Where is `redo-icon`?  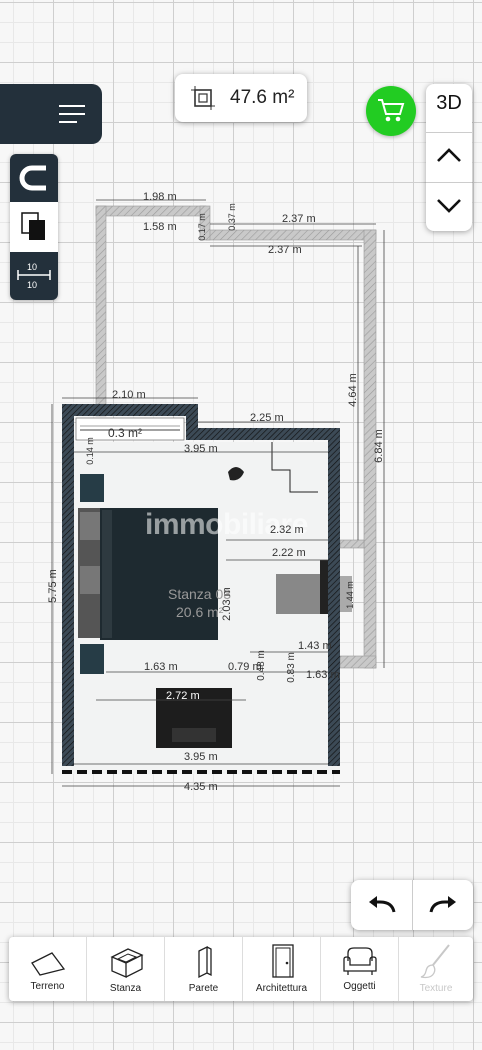 redo-icon is located at coordinates (443, 905).